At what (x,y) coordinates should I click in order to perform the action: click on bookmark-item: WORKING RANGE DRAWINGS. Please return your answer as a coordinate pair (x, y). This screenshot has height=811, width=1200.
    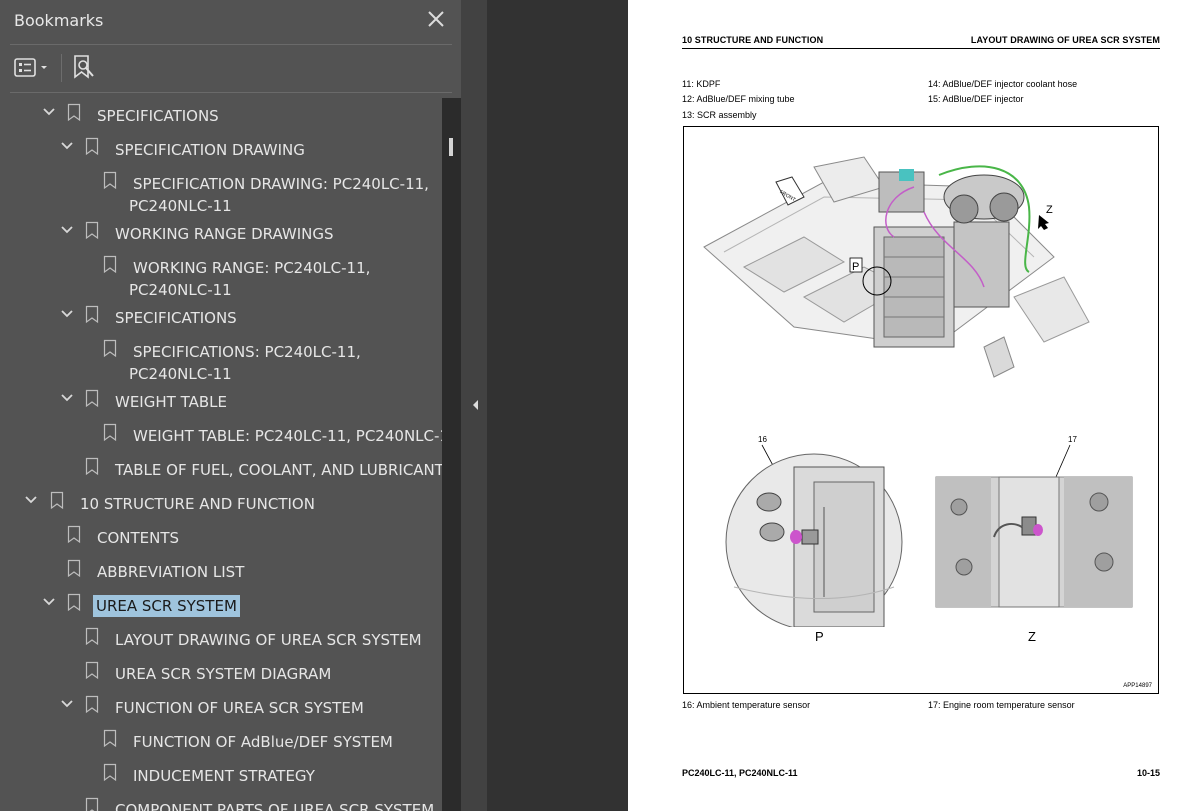
    Looking at the image, I should click on (221, 233).